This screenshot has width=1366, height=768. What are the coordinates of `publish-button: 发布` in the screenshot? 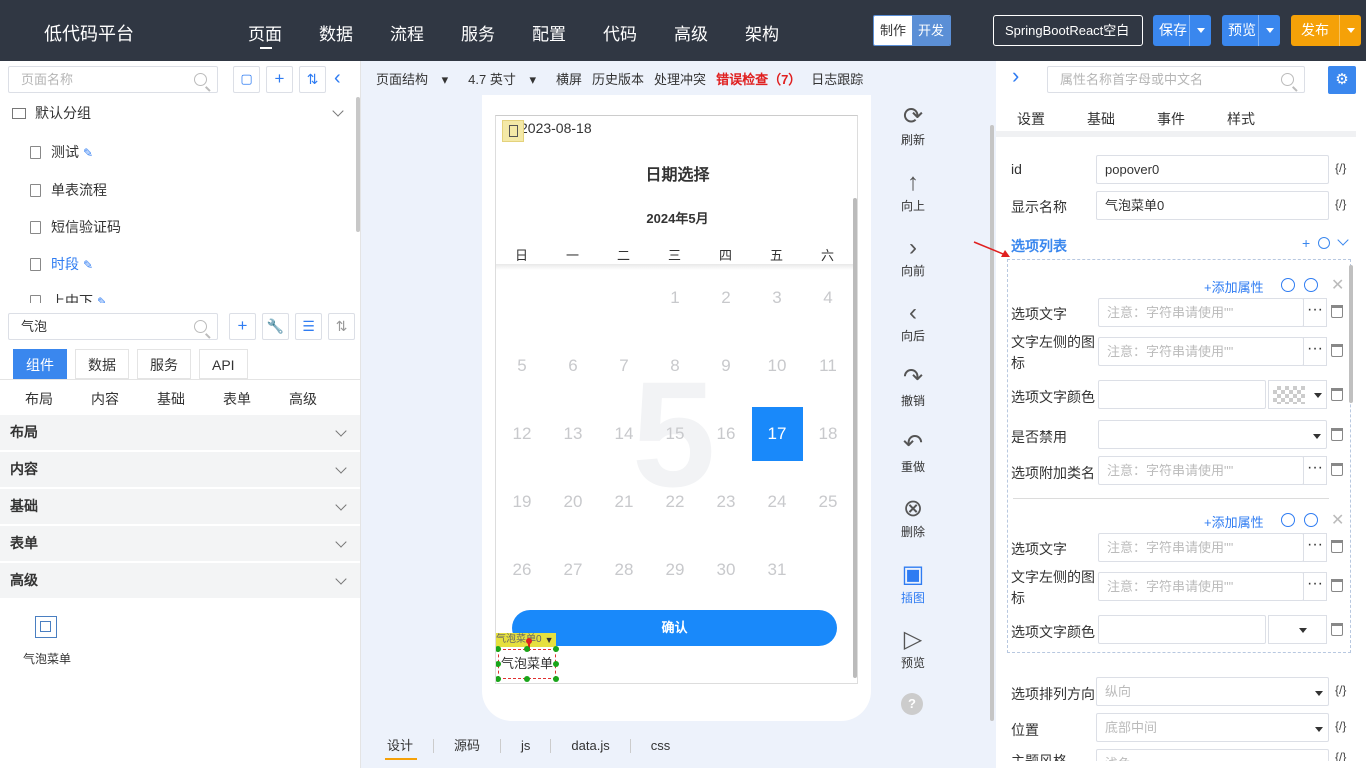 It's located at (1326, 30).